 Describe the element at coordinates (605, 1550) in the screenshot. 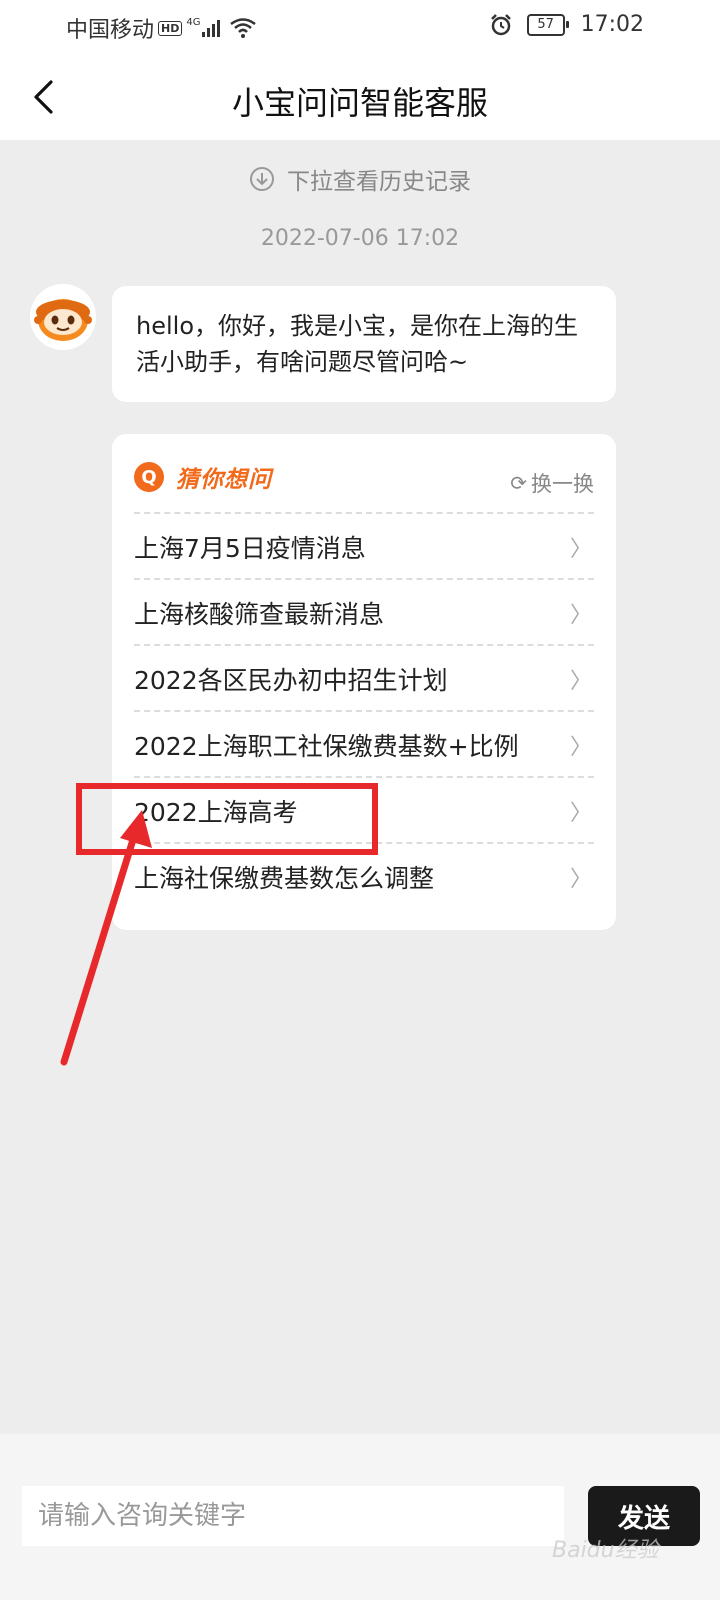

I see `watermark-logo: Baidu经验` at that location.